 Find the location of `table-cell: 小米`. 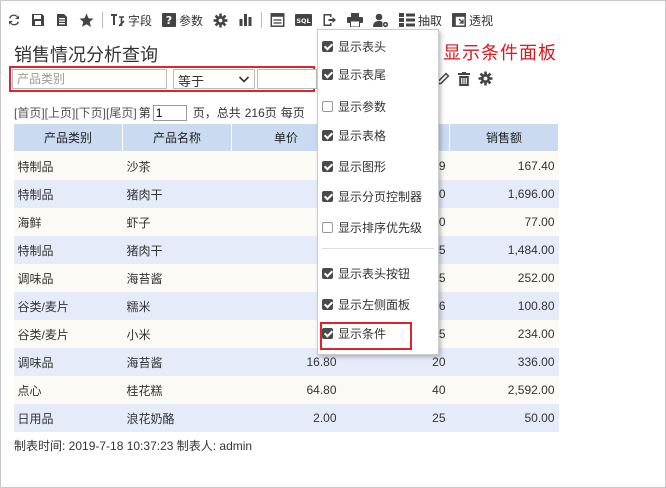

table-cell: 小米 is located at coordinates (177, 334).